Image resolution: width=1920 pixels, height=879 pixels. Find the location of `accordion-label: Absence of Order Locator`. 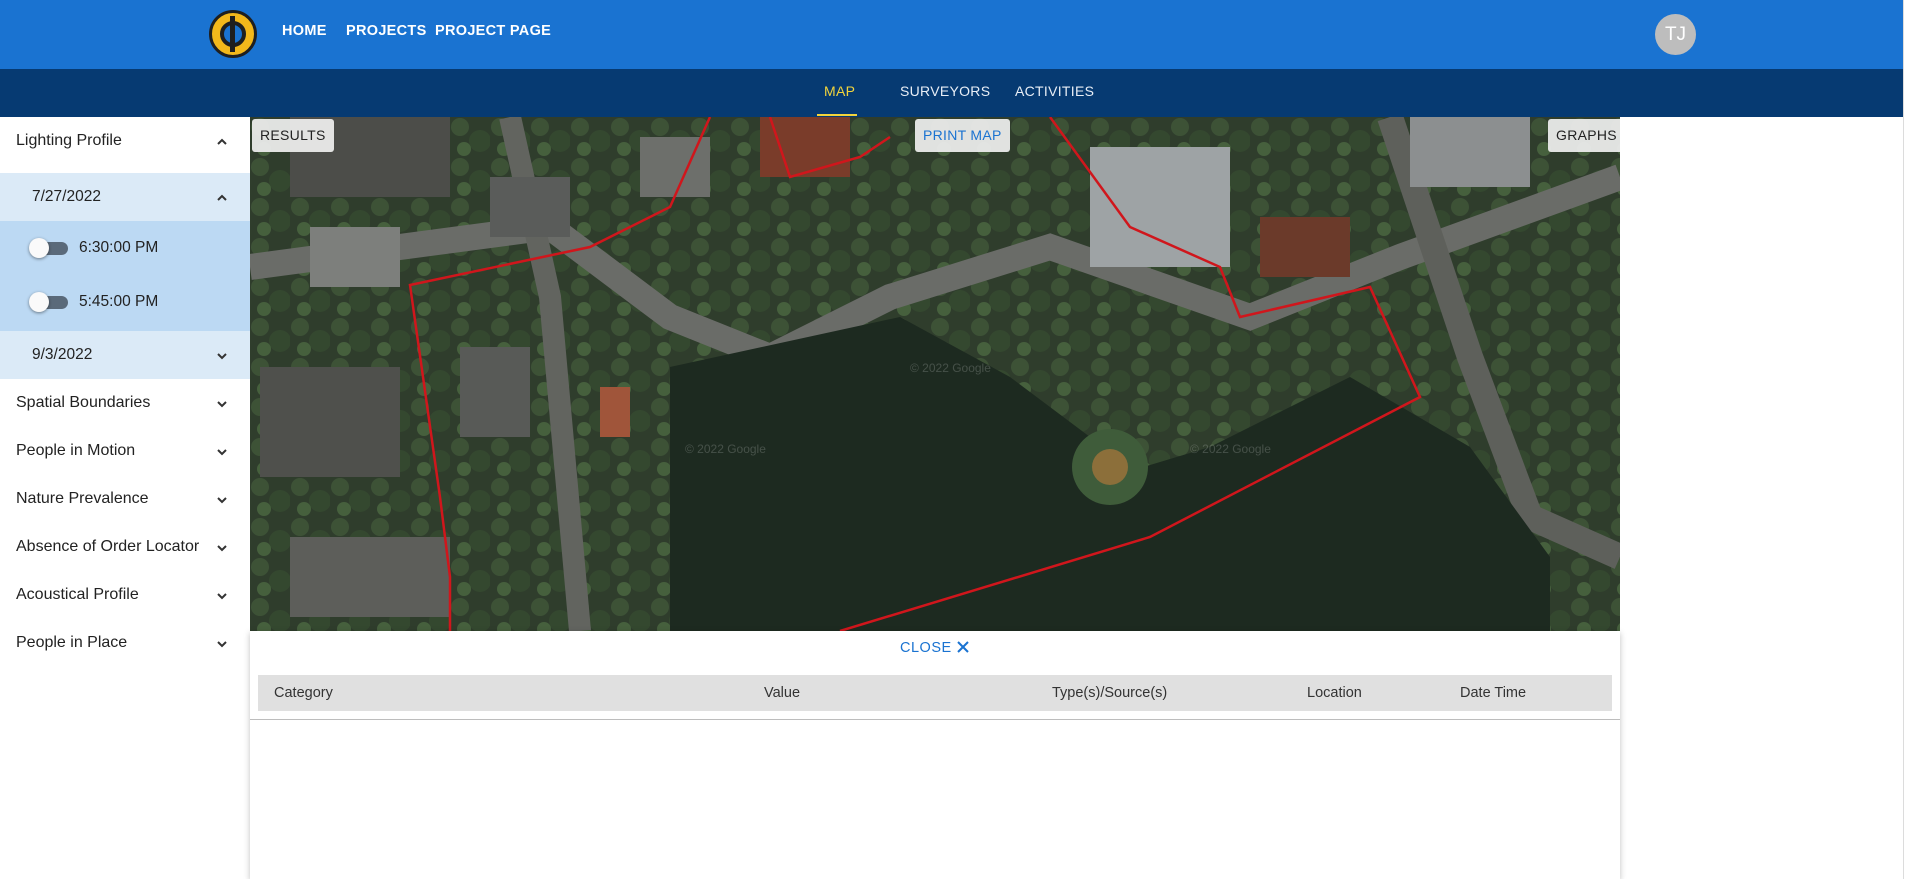

accordion-label: Absence of Order Locator is located at coordinates (108, 546).